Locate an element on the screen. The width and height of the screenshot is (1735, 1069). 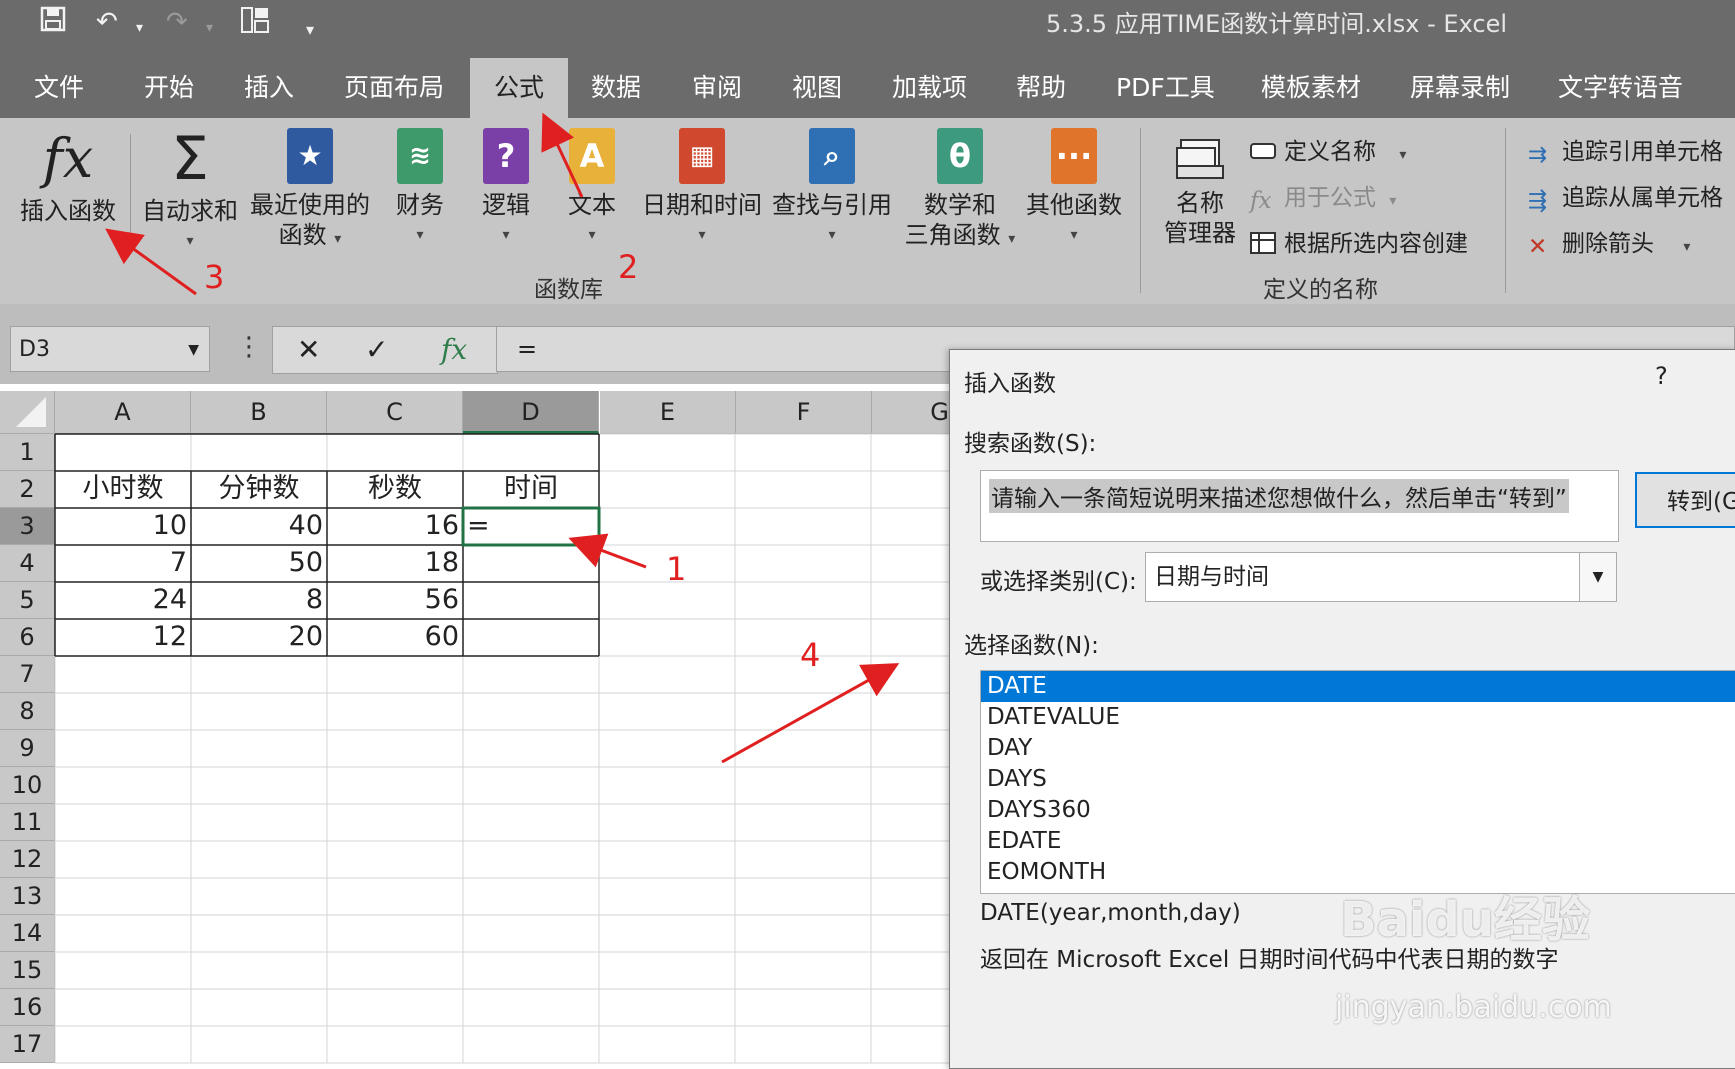
save-icon is located at coordinates (53, 23).